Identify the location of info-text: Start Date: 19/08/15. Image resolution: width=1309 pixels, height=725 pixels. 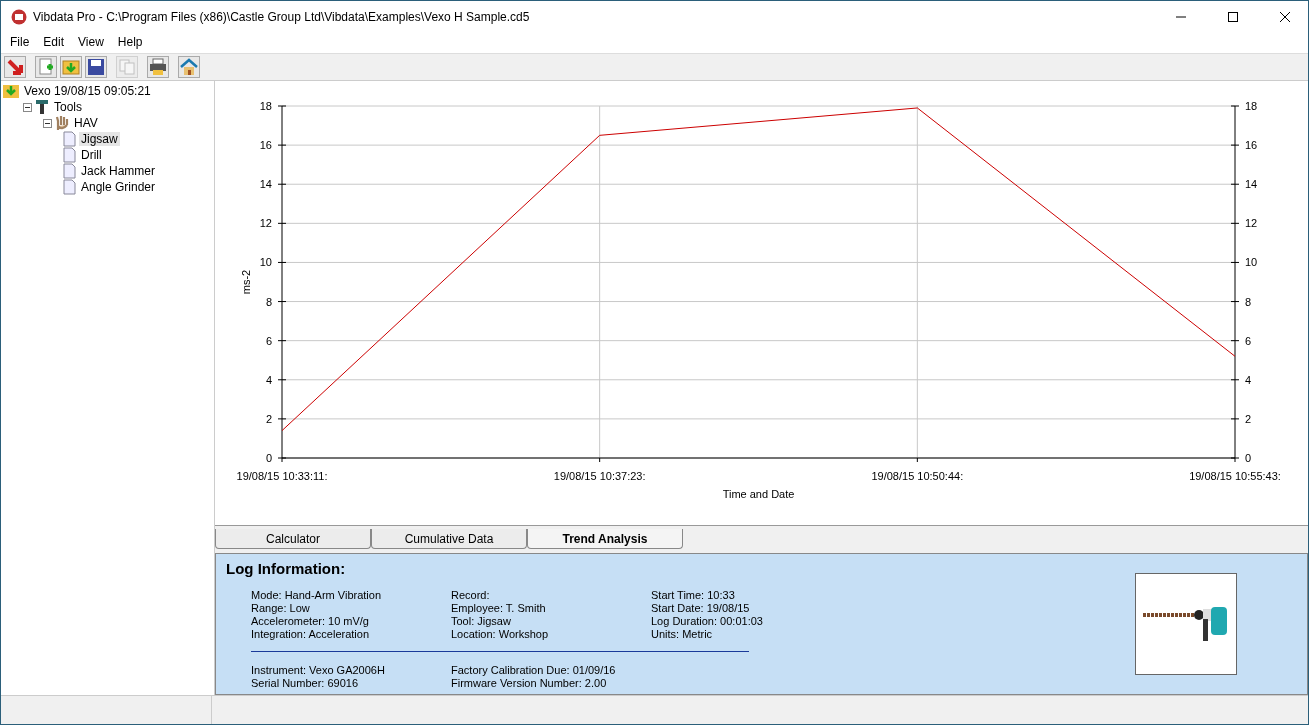
(701, 608).